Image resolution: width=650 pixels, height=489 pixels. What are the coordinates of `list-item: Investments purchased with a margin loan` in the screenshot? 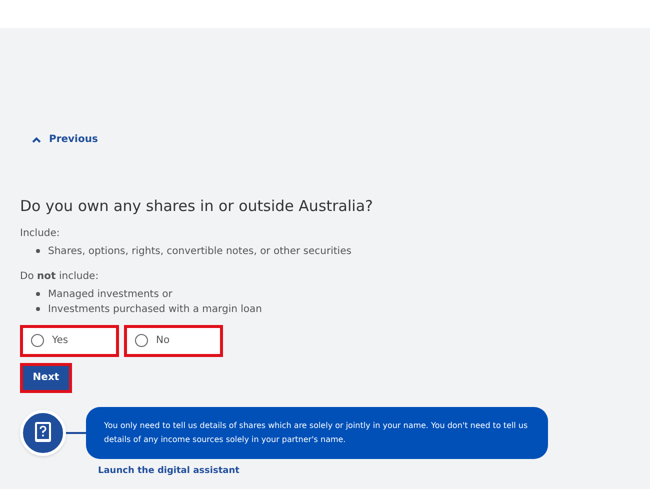 It's located at (155, 309).